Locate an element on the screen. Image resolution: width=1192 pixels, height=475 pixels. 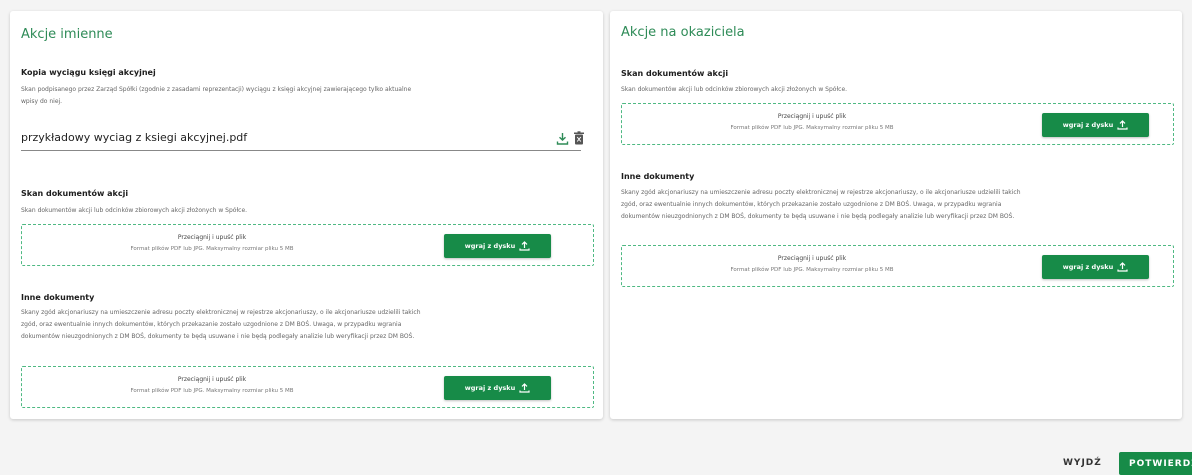
confirm-button-label: POTWIERDŹ is located at coordinates (1160, 463).